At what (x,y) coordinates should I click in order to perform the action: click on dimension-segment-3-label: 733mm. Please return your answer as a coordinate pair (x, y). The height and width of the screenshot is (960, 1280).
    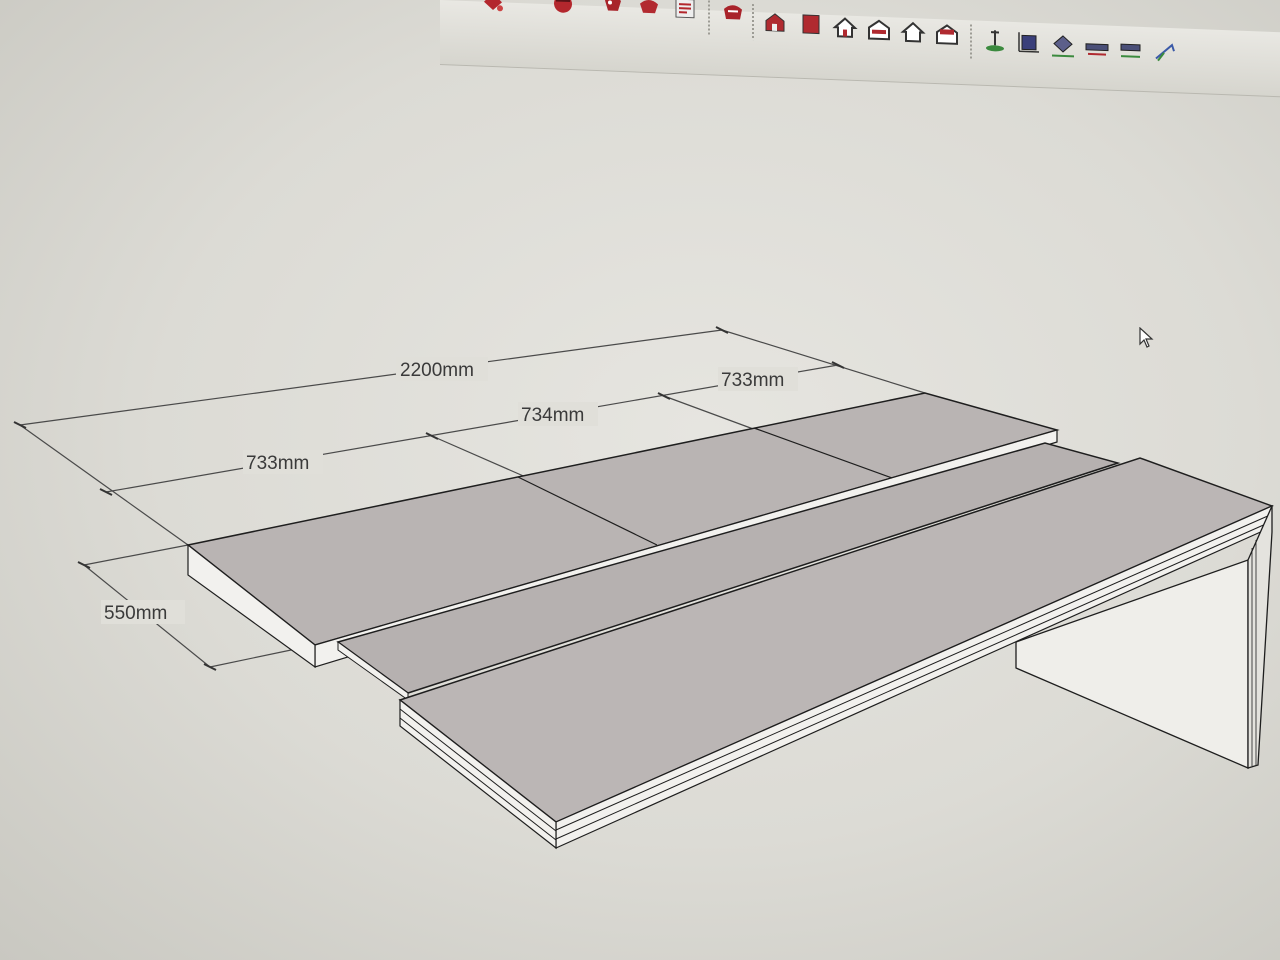
    Looking at the image, I should click on (752, 380).